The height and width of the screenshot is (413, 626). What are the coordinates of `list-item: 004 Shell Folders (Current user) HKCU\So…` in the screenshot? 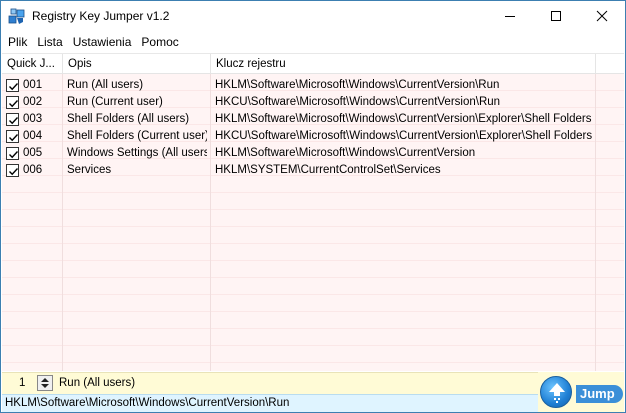 It's located at (313, 136).